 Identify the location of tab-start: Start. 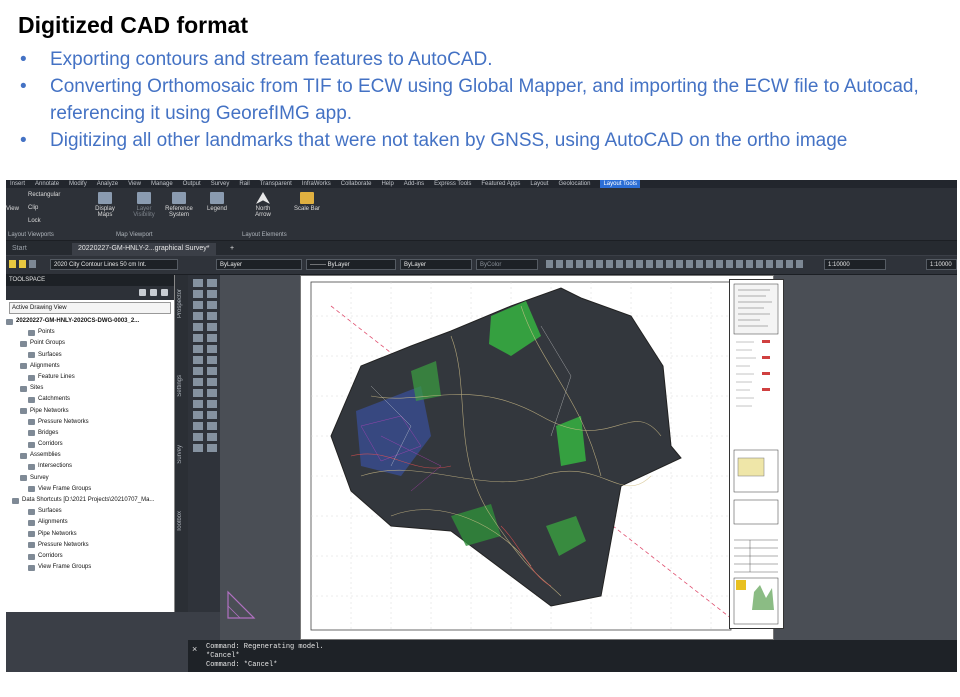
(19, 249).